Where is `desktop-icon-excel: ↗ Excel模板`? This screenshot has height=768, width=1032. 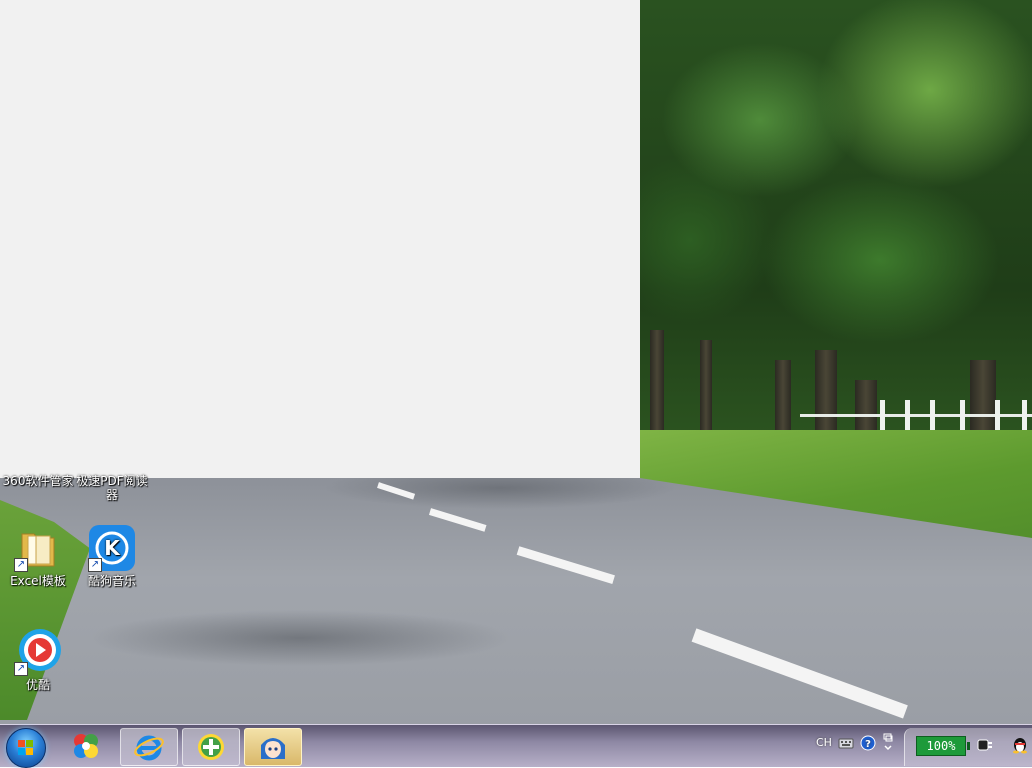
desktop-icon-excel: ↗ Excel模板 is located at coordinates (38, 556).